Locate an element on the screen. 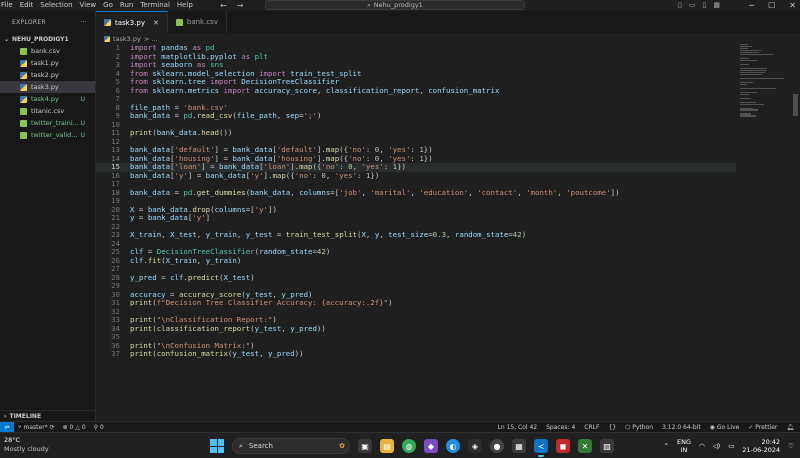 Image resolution: width=800 pixels, height=458 pixels. toggle-panel-icon: ▭ is located at coordinates (692, 5).